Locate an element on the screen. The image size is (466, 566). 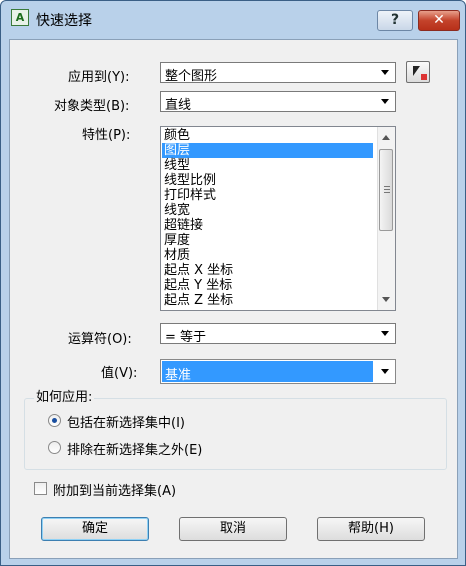
list-item: 超链接 is located at coordinates (268, 225).